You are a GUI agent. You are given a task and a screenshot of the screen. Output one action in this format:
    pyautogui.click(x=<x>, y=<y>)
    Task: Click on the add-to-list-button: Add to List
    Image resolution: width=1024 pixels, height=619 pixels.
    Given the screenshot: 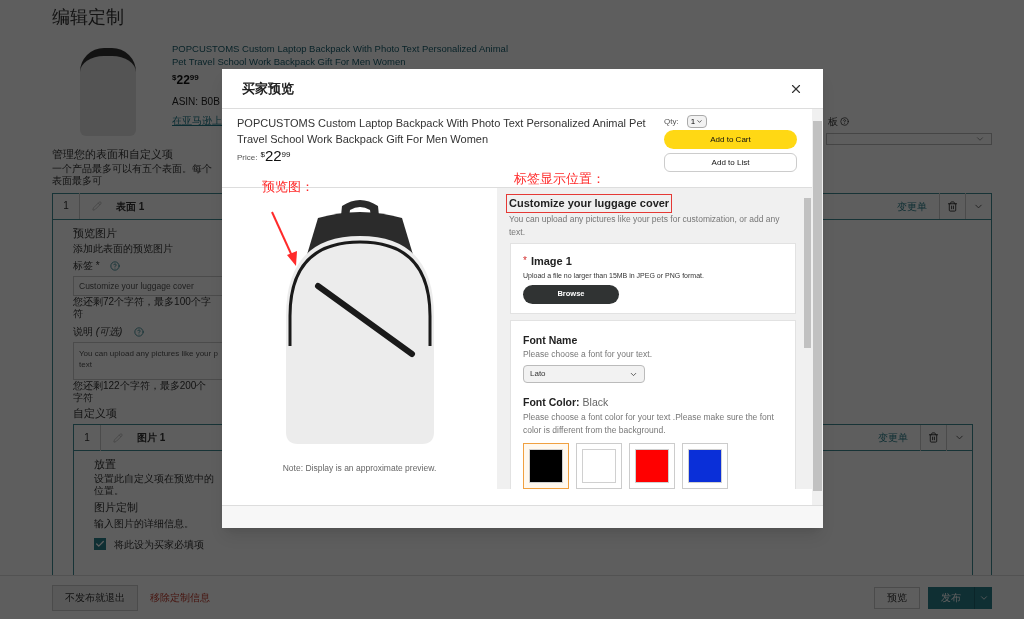 What is the action you would take?
    pyautogui.click(x=730, y=162)
    